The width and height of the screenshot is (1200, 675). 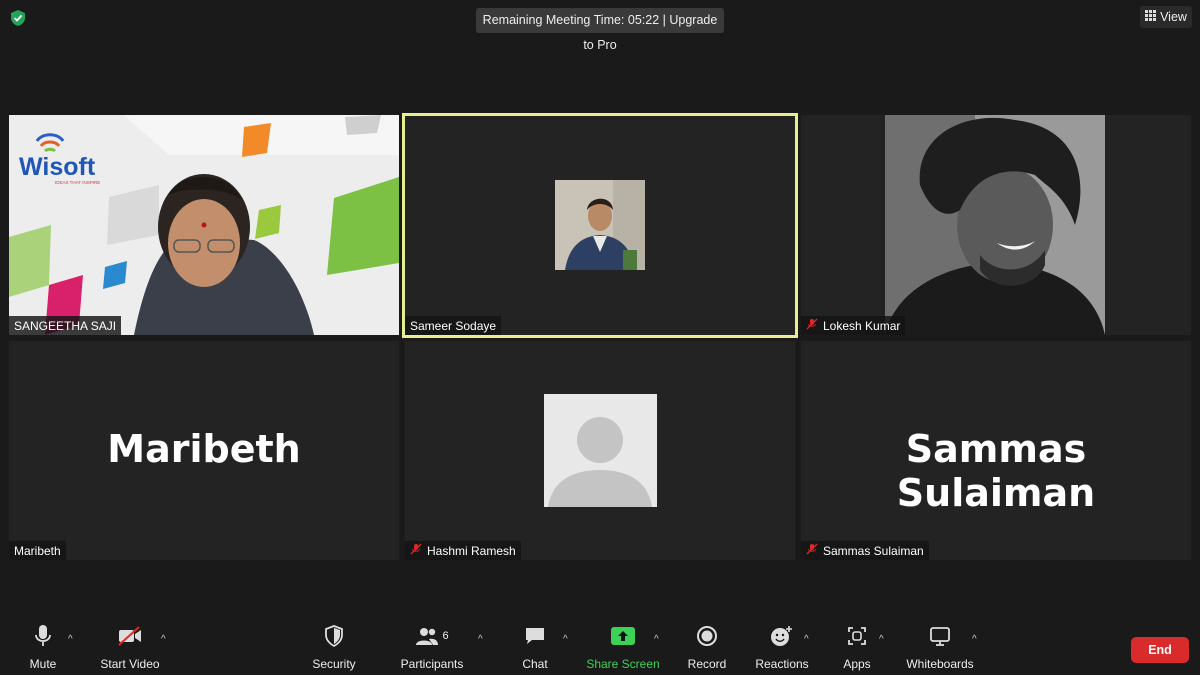 I want to click on encryption-shield-icon, so click(x=18, y=18).